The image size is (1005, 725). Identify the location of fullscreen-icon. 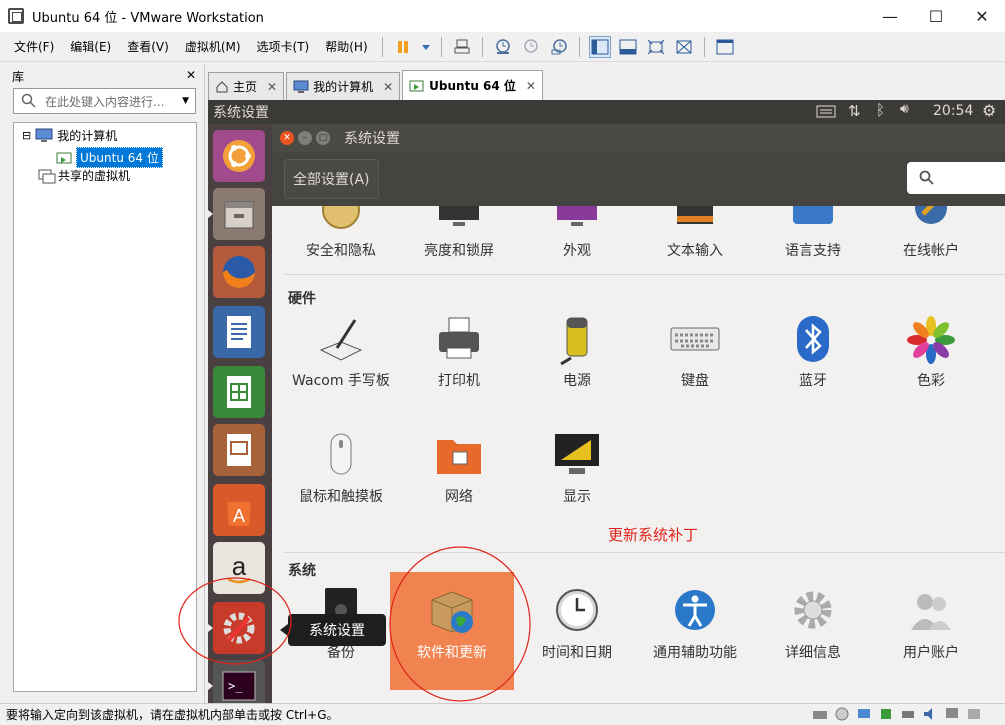
(656, 47).